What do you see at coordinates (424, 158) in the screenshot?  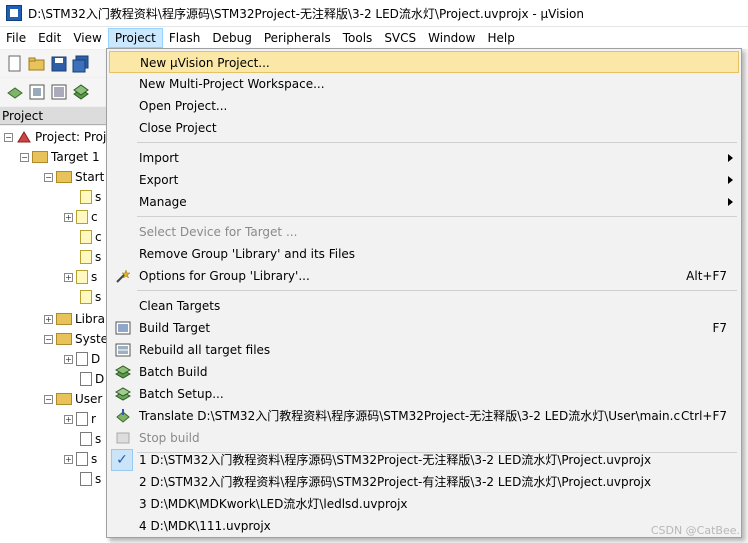 I see `menu-import: Import` at bounding box center [424, 158].